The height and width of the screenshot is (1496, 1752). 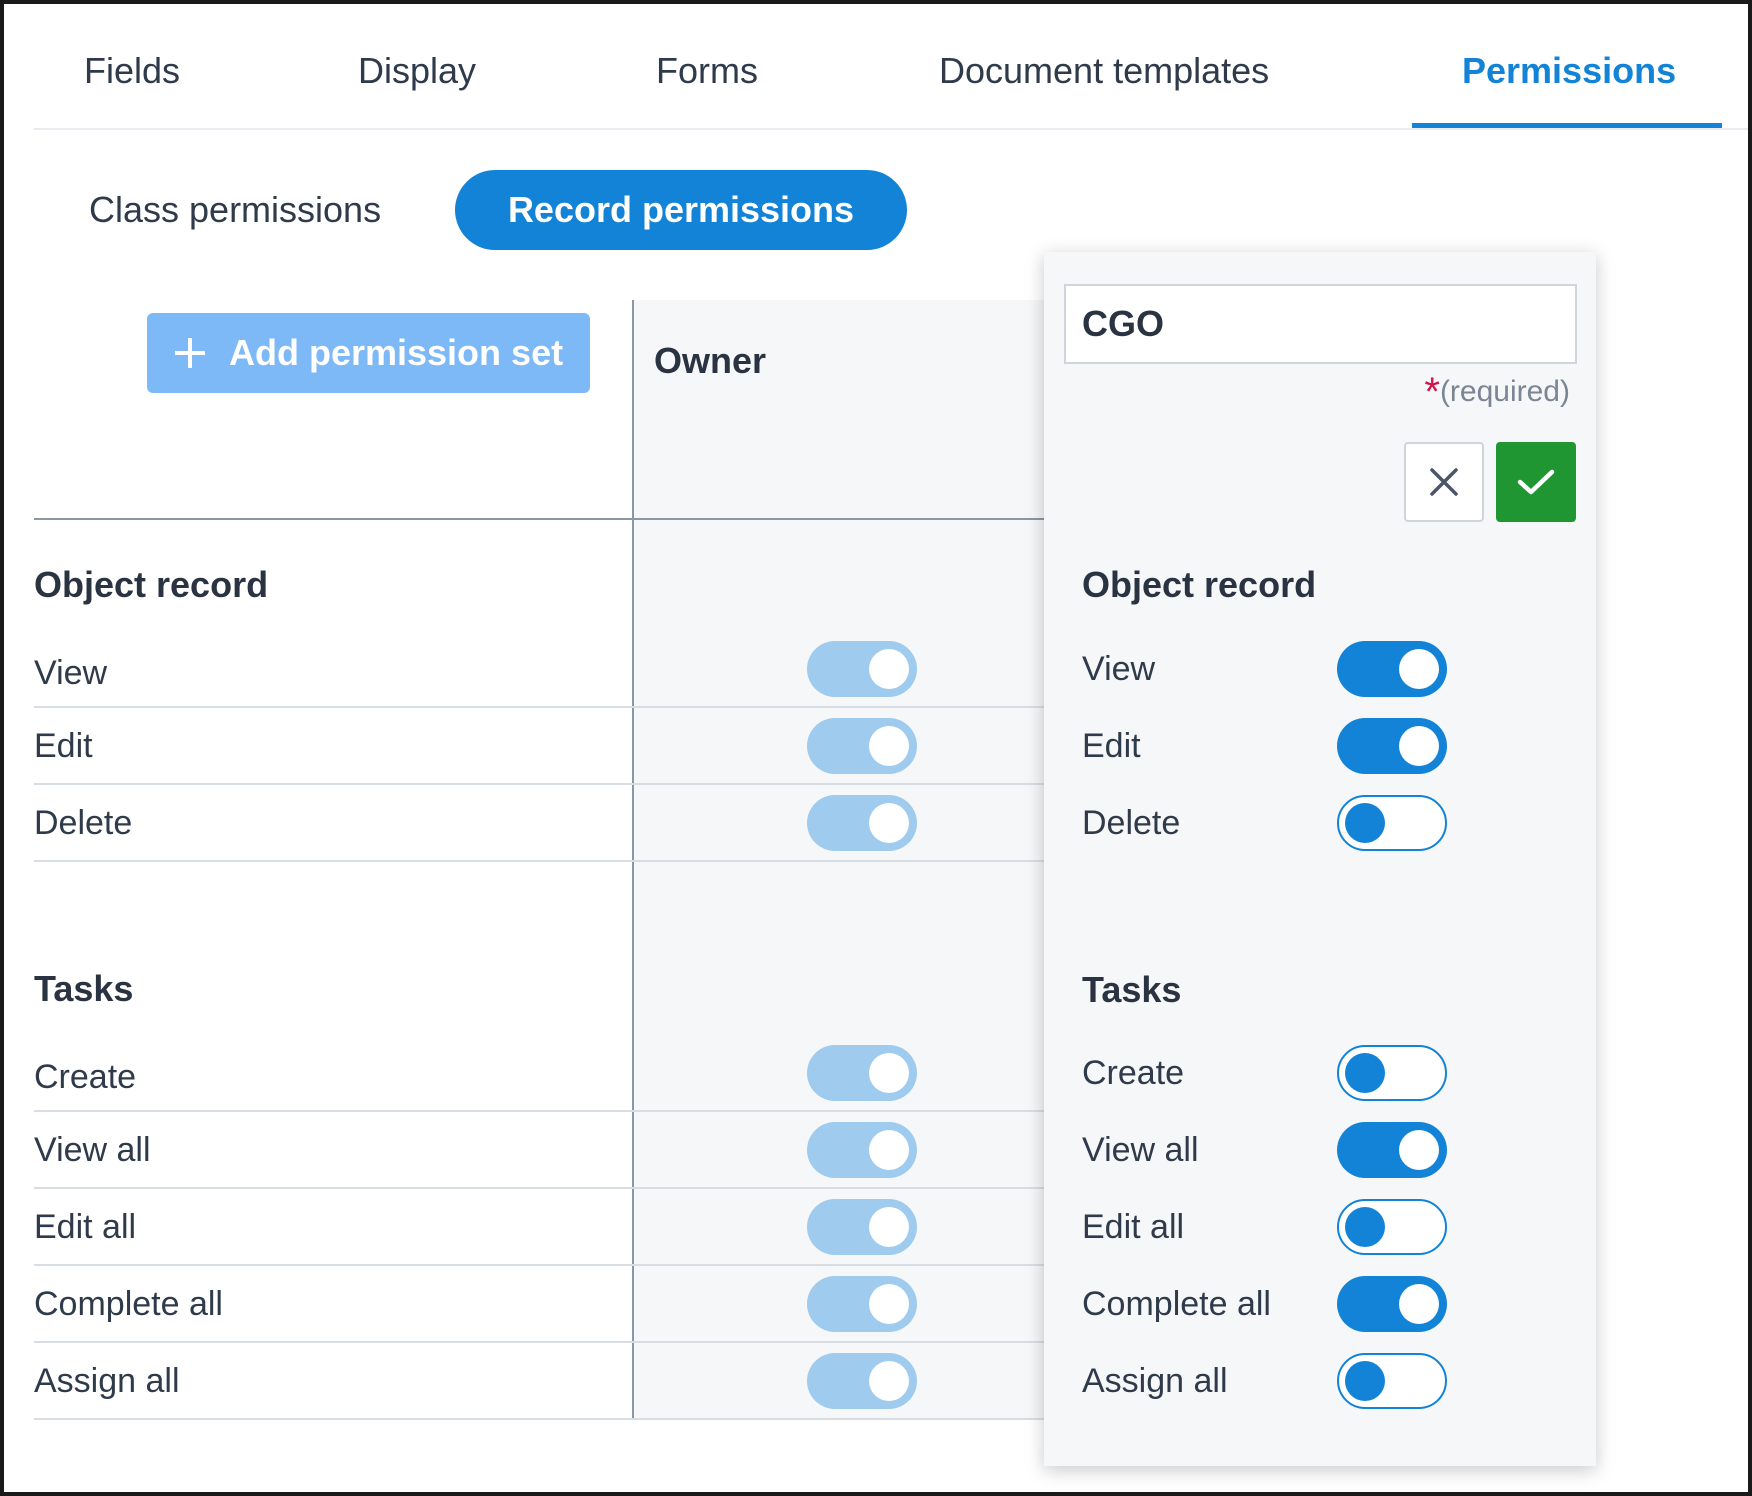 What do you see at coordinates (1567, 125) in the screenshot?
I see `active-tab-indicator` at bounding box center [1567, 125].